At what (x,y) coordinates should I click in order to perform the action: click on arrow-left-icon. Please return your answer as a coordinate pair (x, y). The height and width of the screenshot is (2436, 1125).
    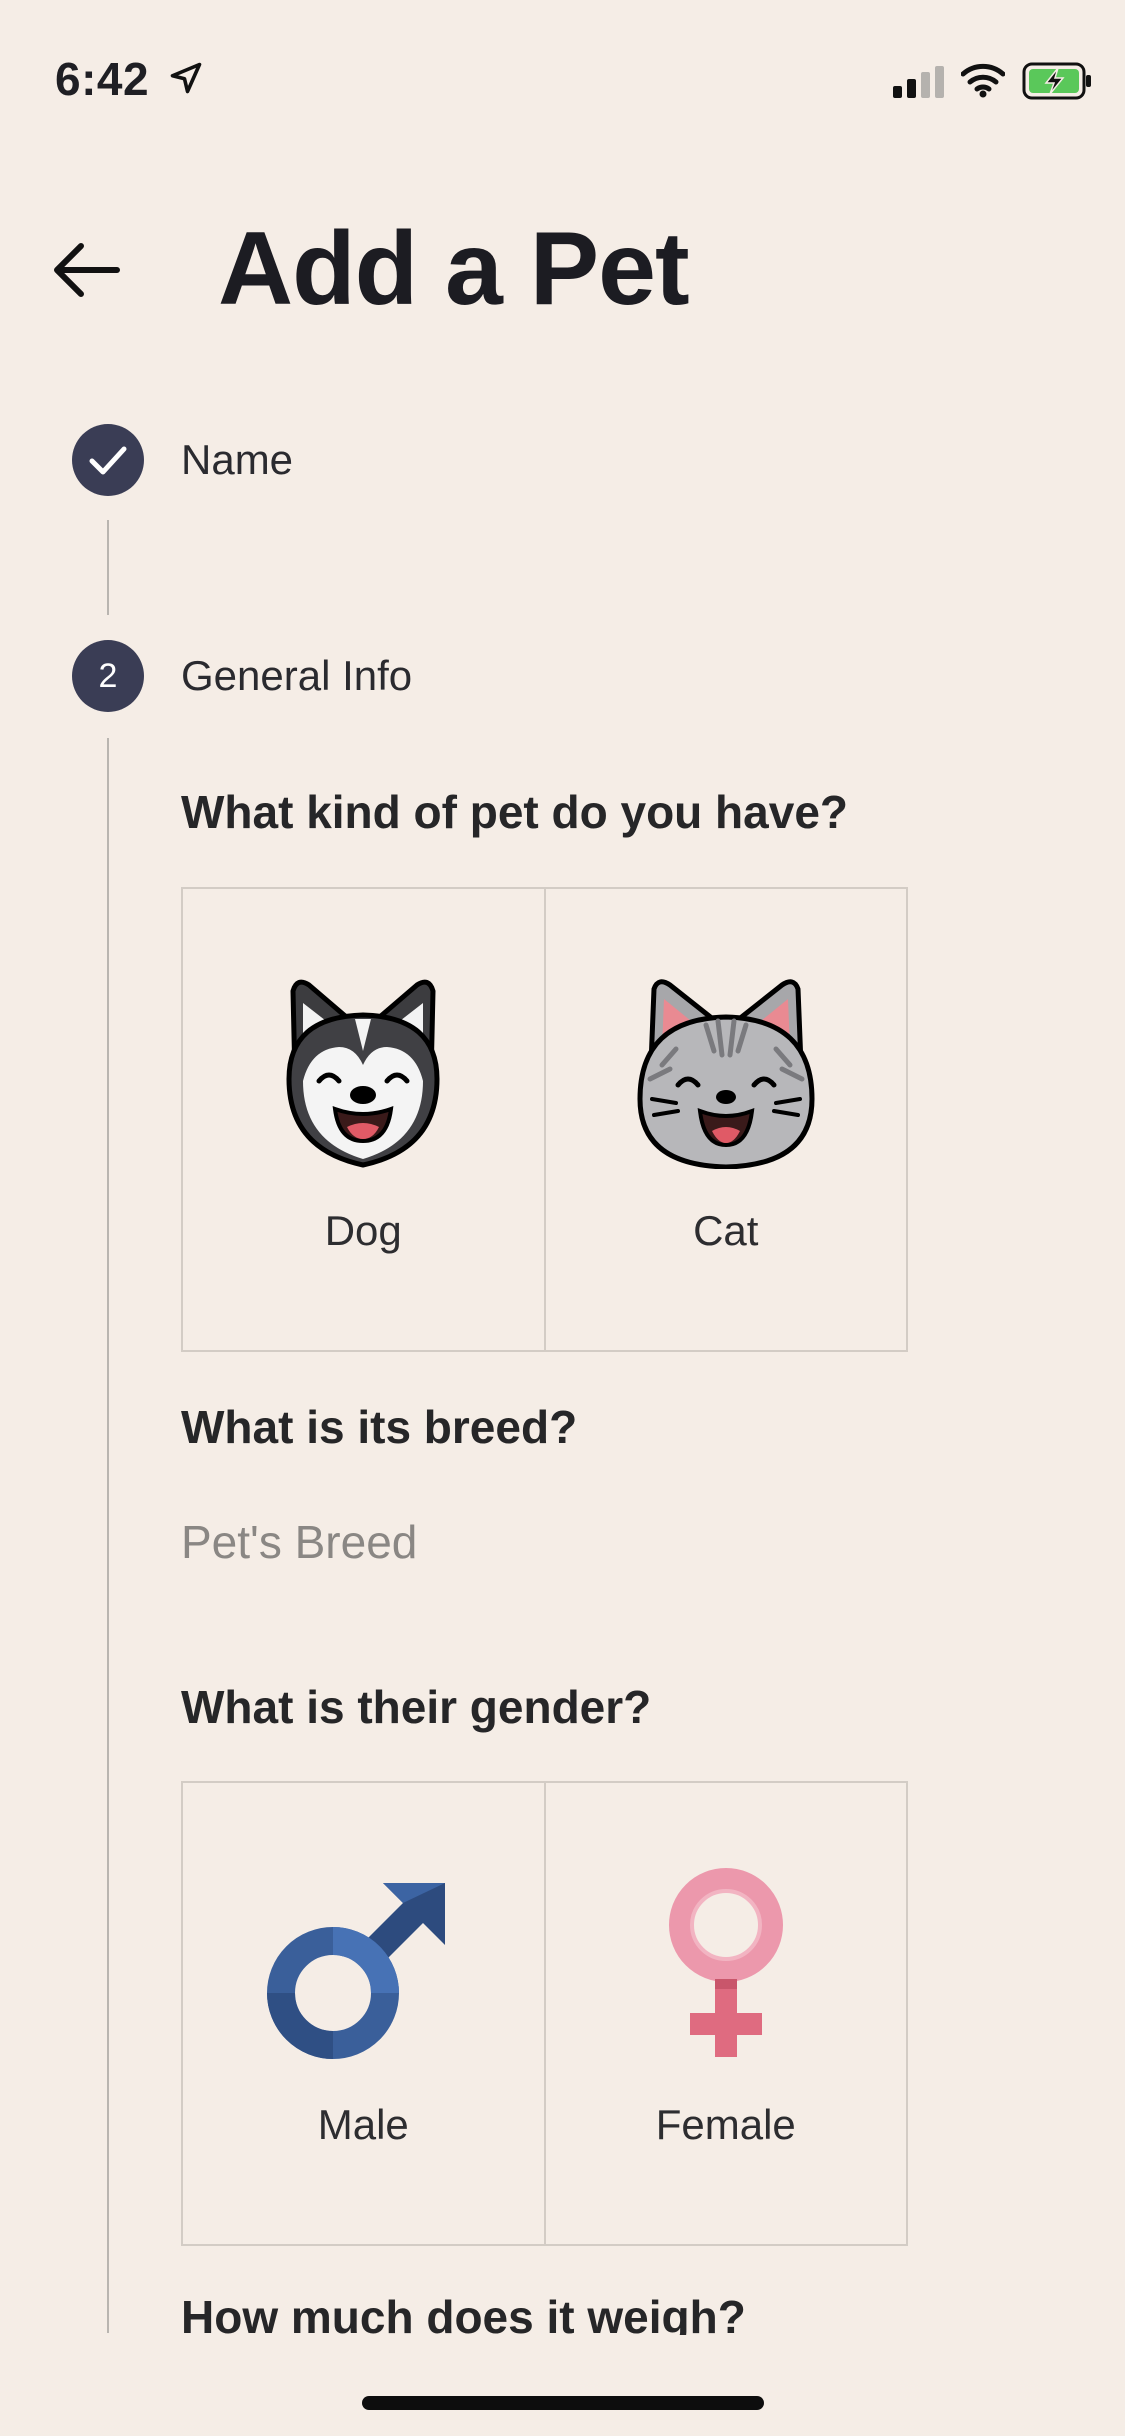
    Looking at the image, I should click on (87, 270).